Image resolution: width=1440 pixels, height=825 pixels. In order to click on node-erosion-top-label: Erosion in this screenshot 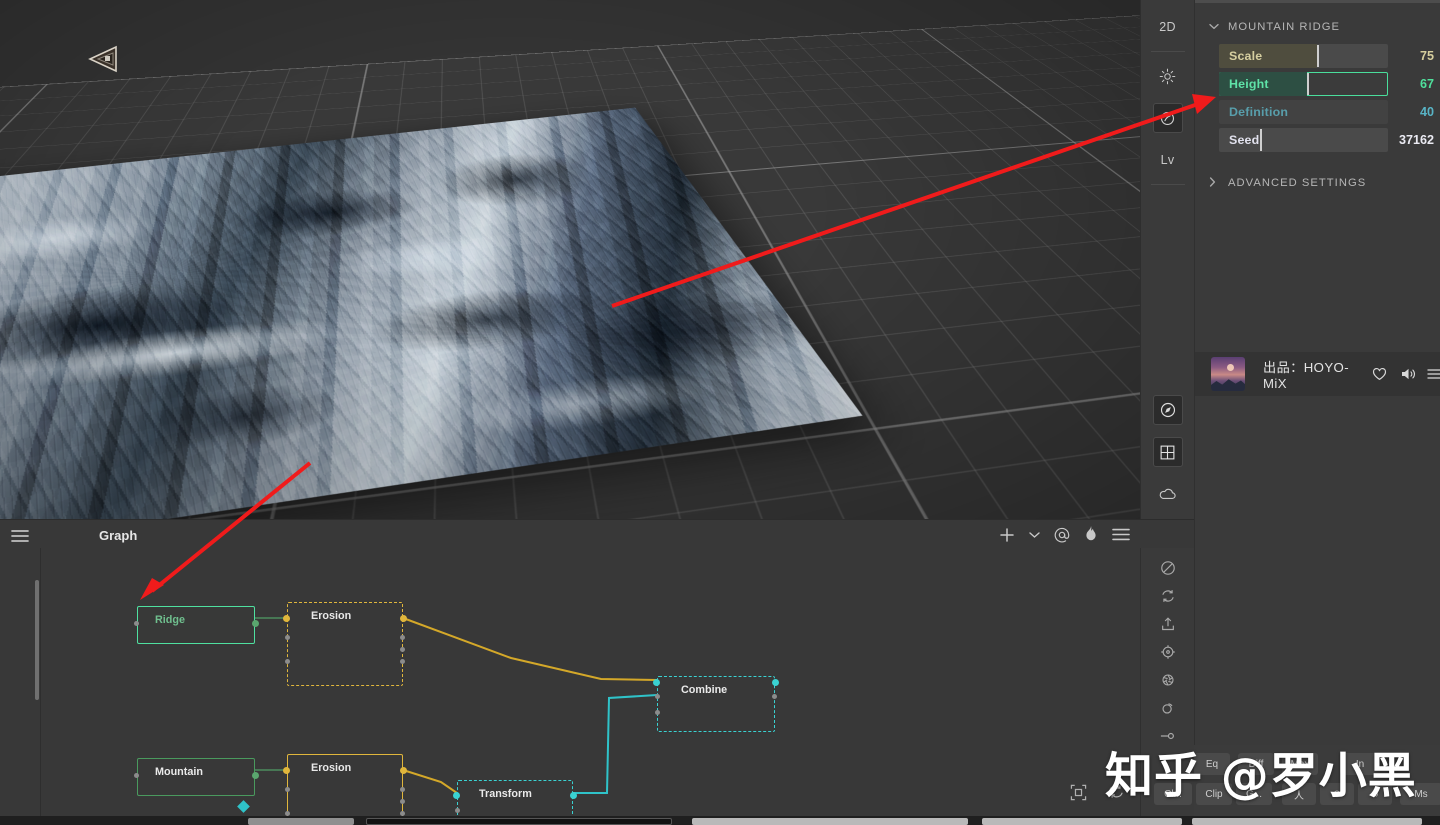, I will do `click(331, 616)`.